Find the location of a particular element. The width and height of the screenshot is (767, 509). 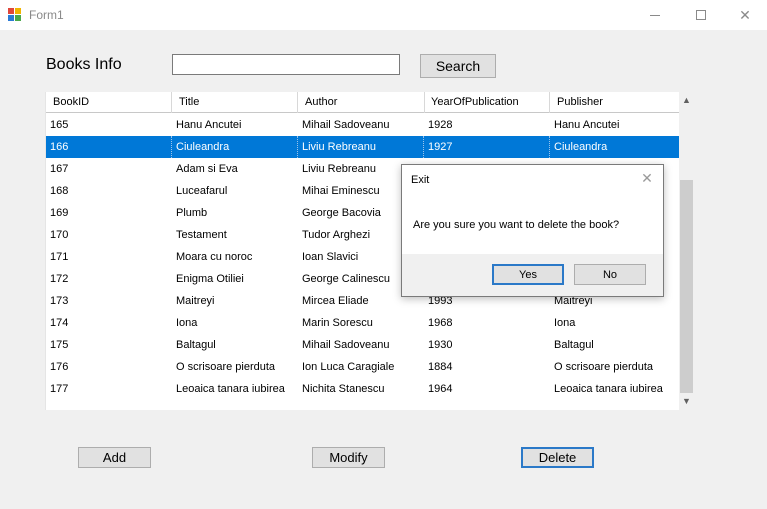

table-cell: 174 is located at coordinates (109, 323).